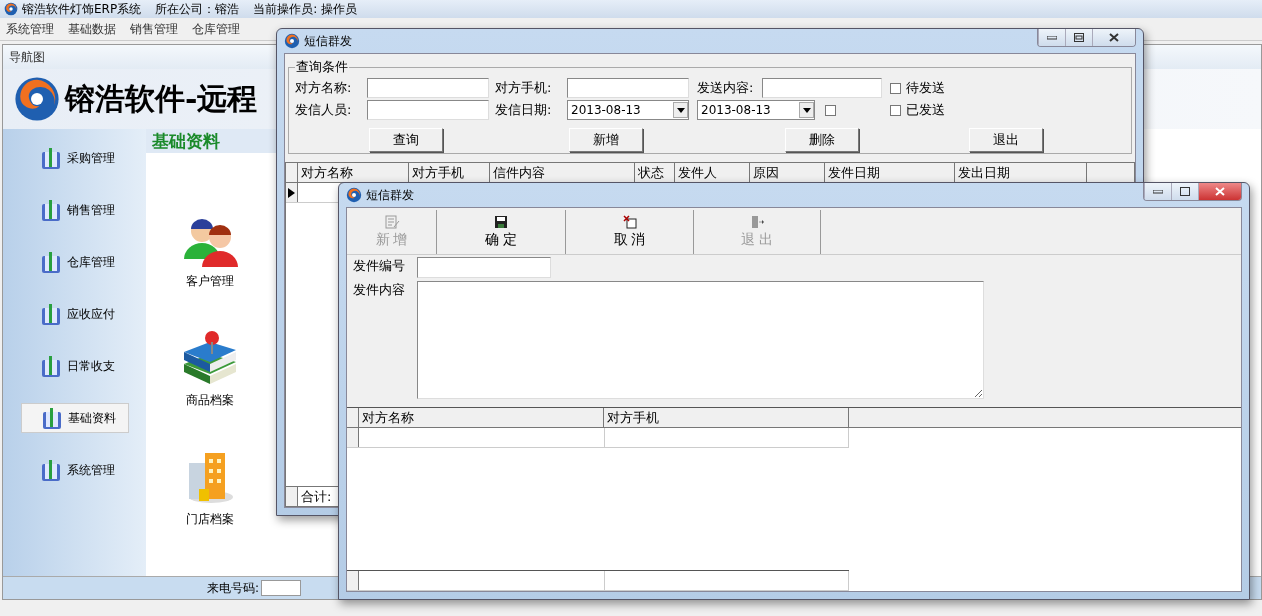  Describe the element at coordinates (82, 9) in the screenshot. I see `app-title: 镕浩软件灯饰ERP系统` at that location.